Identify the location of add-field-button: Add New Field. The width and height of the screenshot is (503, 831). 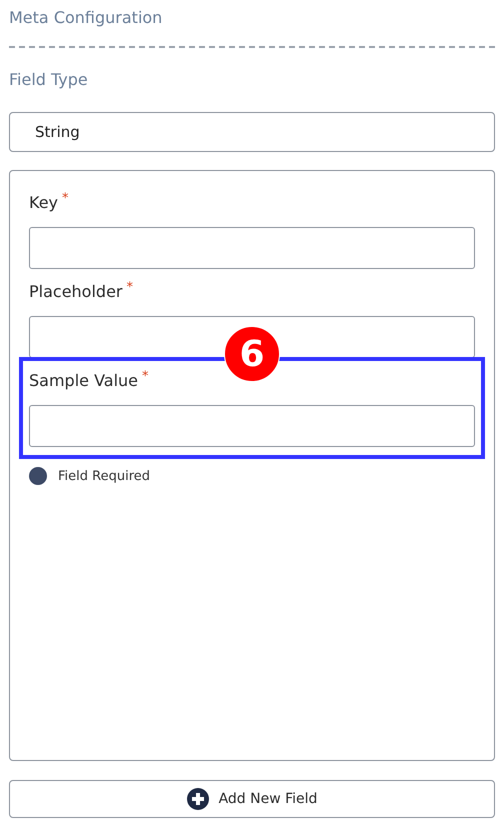
(252, 799).